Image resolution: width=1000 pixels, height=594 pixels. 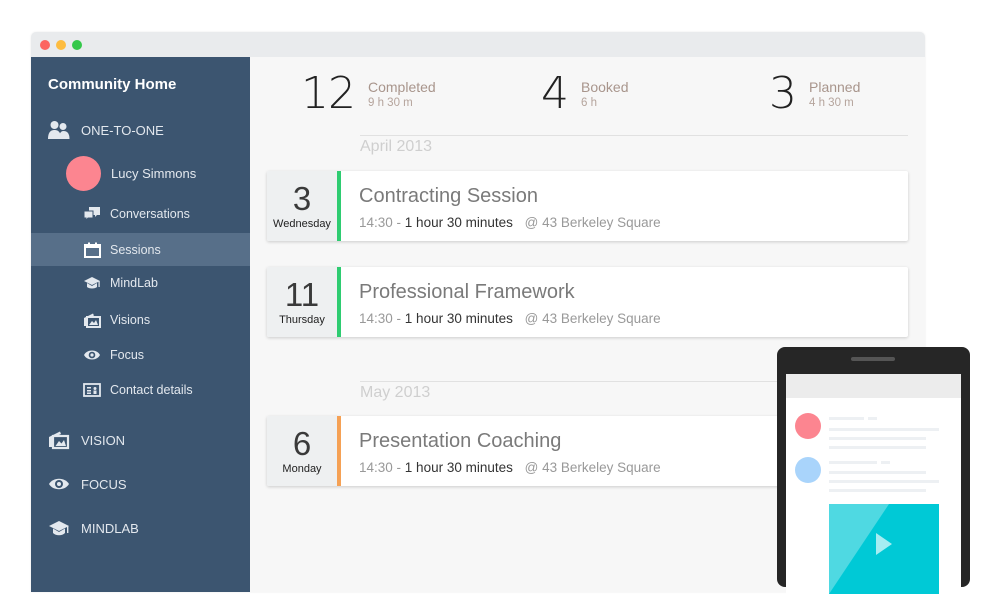 I want to click on stat-count: 12, so click(x=328, y=93).